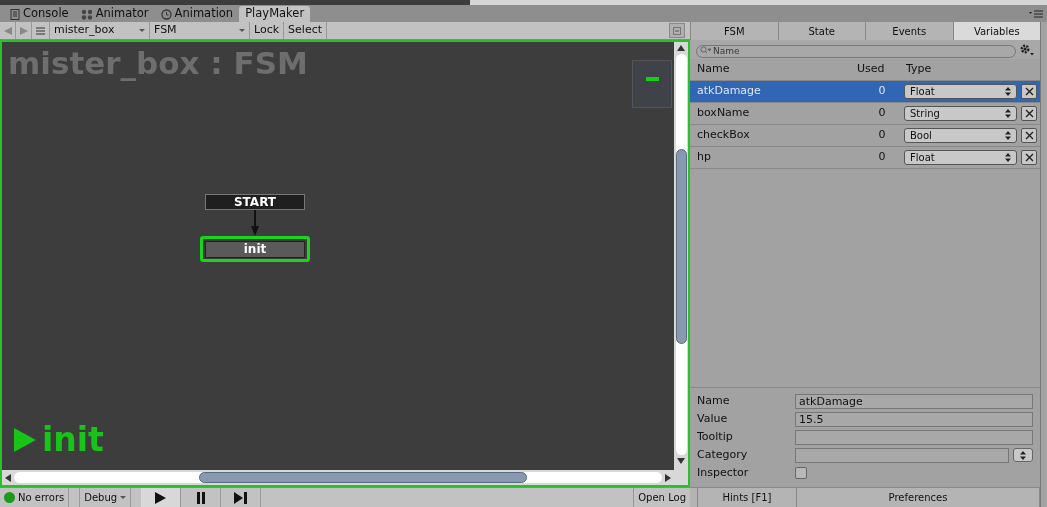  Describe the element at coordinates (86, 14) in the screenshot. I see `nodes-icon` at that location.